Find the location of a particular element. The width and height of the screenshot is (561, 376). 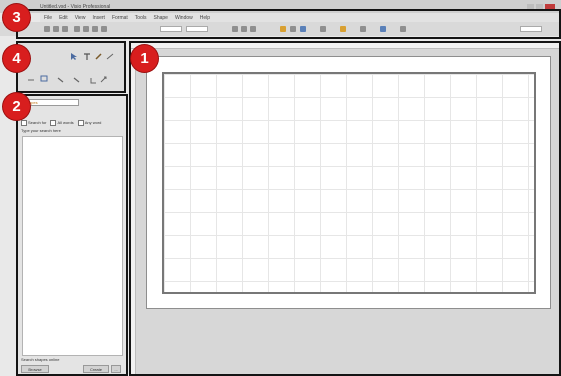

browse-button: Browse is located at coordinates (35, 369).